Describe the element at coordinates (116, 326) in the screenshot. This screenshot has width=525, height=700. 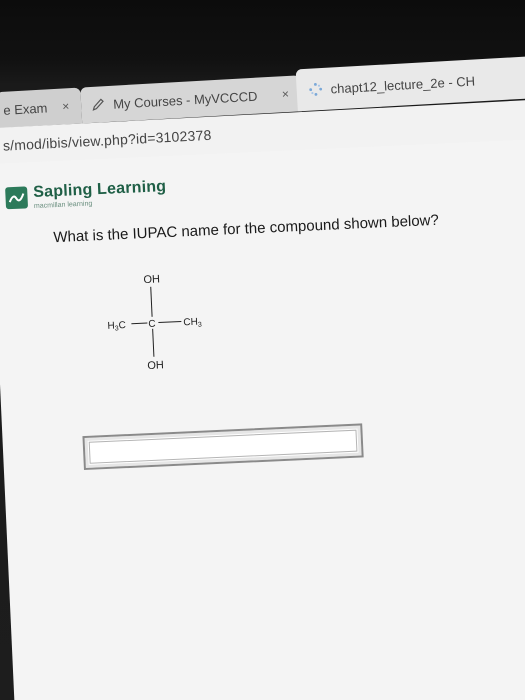
I see `group-left: H3C` at that location.